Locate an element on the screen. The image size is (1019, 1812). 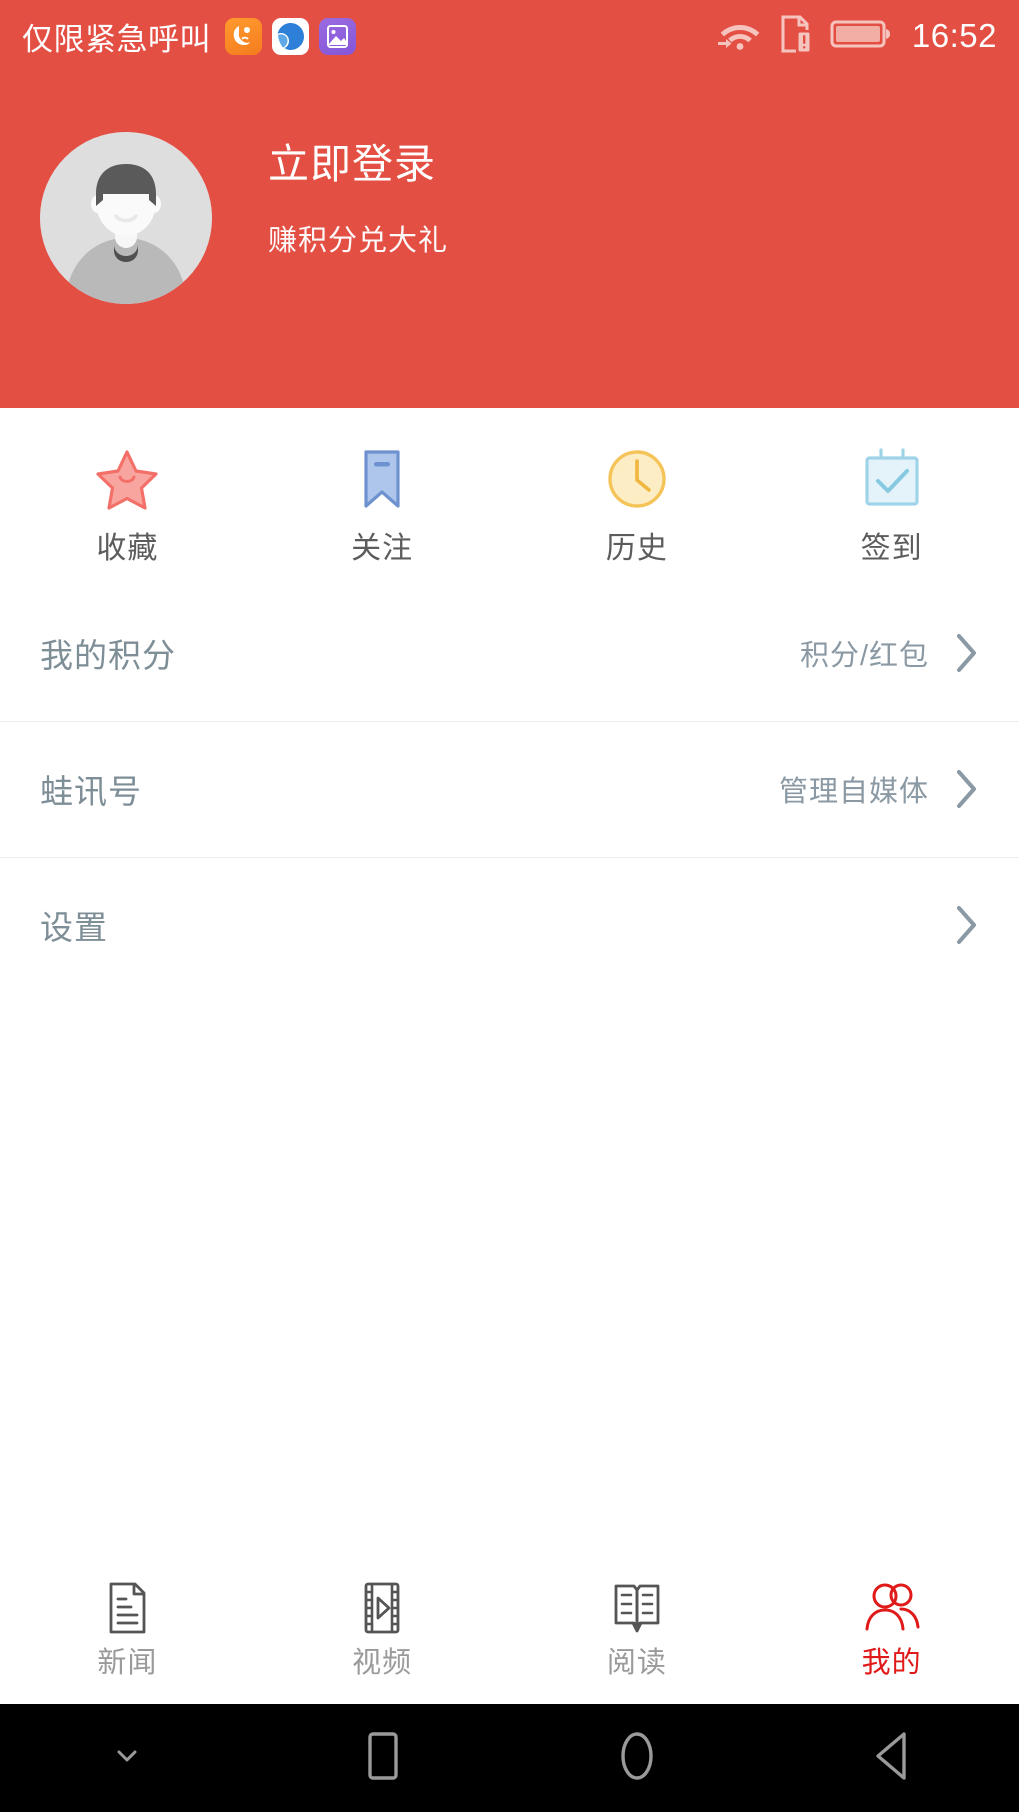
quick-action-checkin: 签到 is located at coordinates (891, 486).